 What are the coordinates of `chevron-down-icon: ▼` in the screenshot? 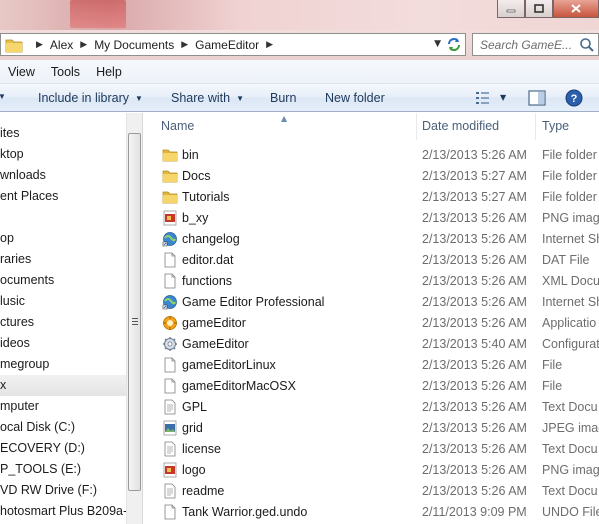 It's located at (503, 97).